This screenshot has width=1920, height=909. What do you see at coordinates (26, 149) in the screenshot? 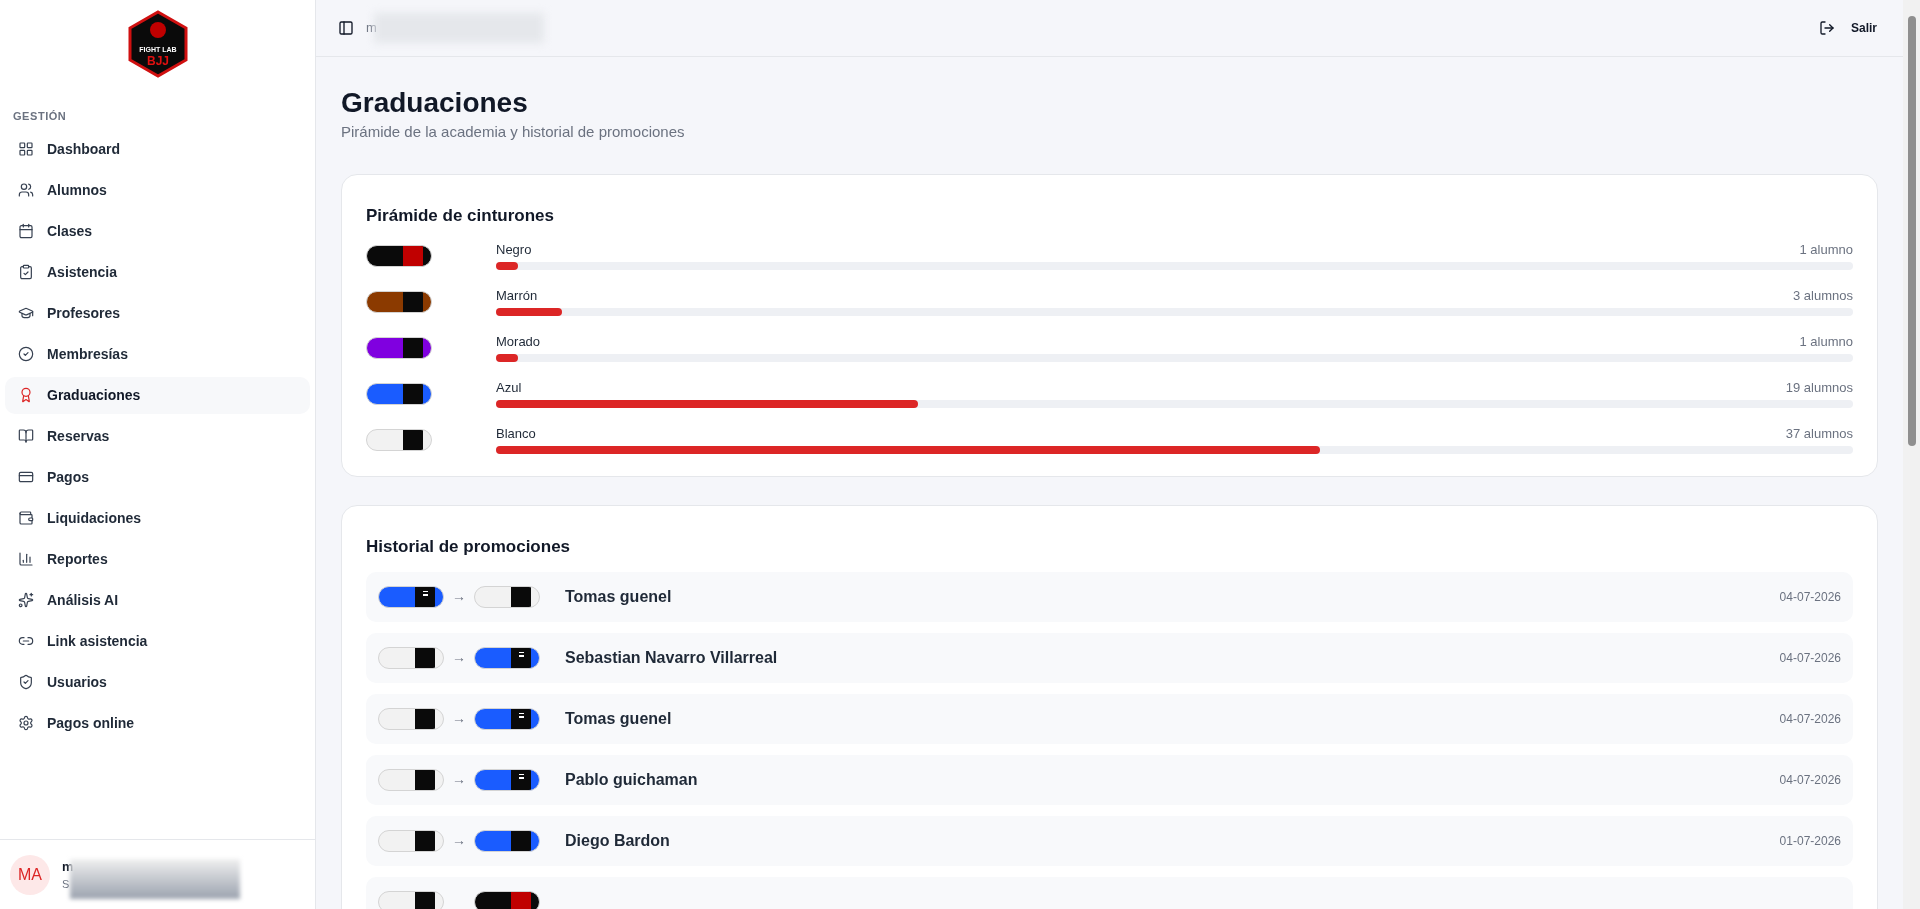
I see `dashboard-icon` at bounding box center [26, 149].